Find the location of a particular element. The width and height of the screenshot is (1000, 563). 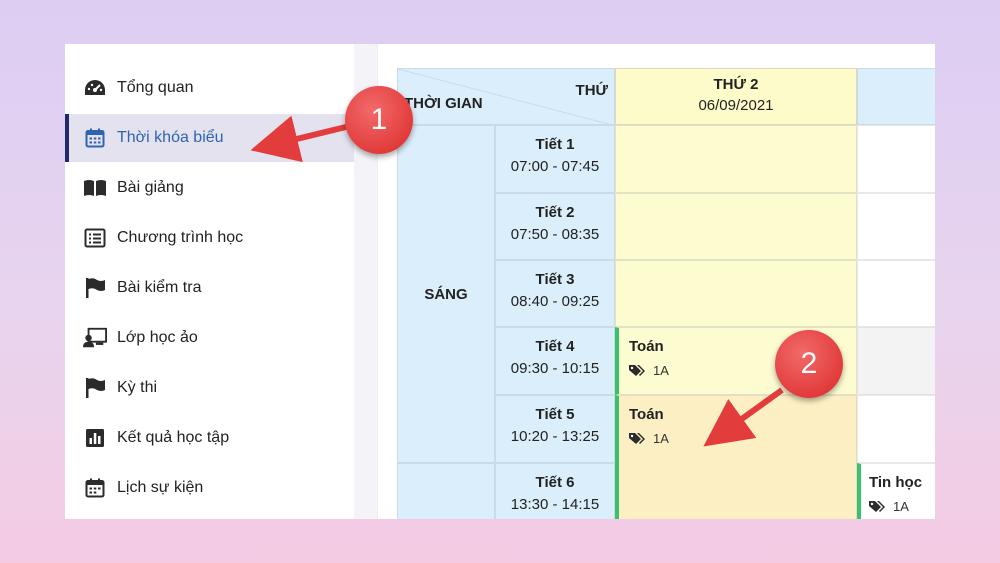

callout-number: 2 is located at coordinates (809, 363).